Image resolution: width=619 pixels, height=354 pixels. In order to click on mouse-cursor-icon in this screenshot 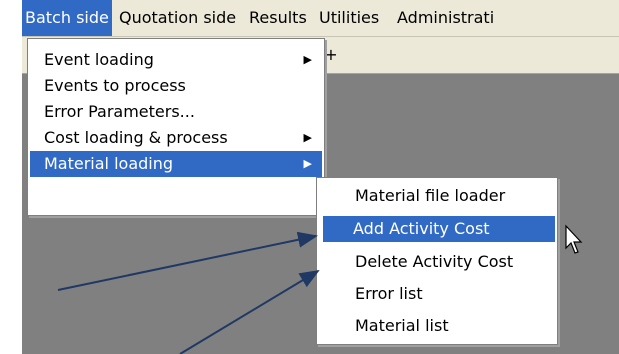, I will do `click(574, 239)`.